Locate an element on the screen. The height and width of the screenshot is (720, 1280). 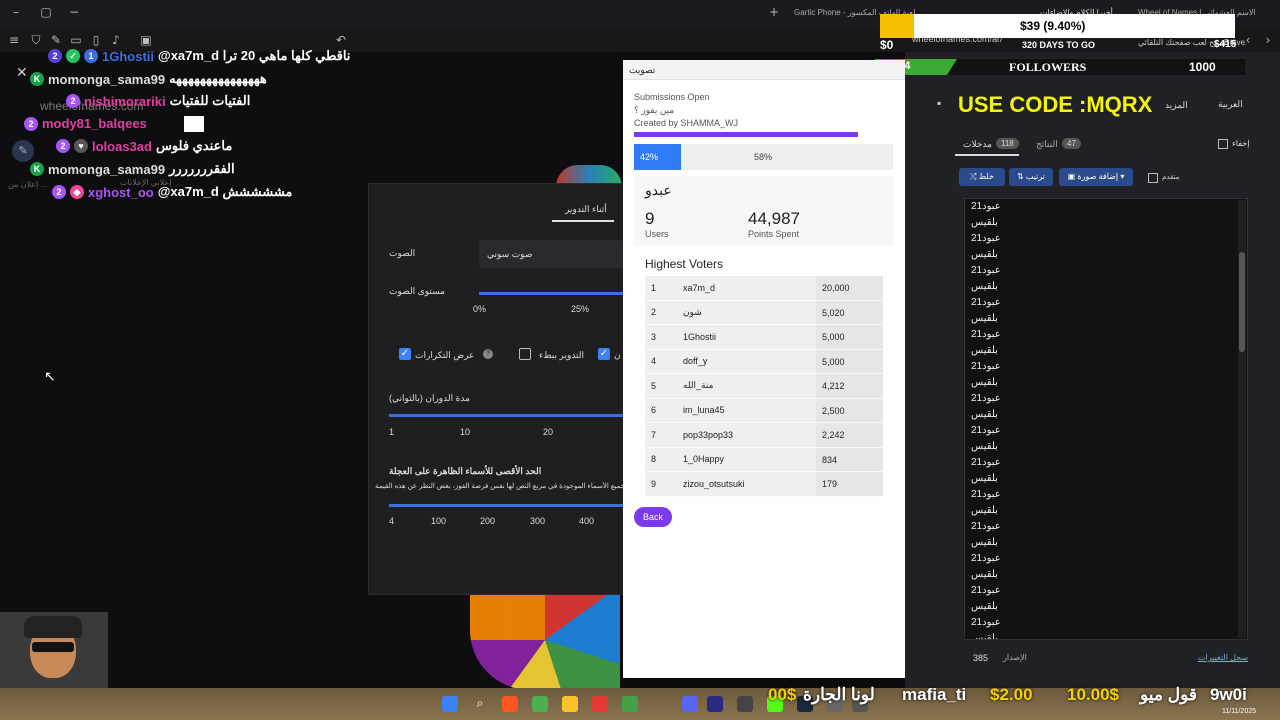
chrome-icon is located at coordinates (540, 704).